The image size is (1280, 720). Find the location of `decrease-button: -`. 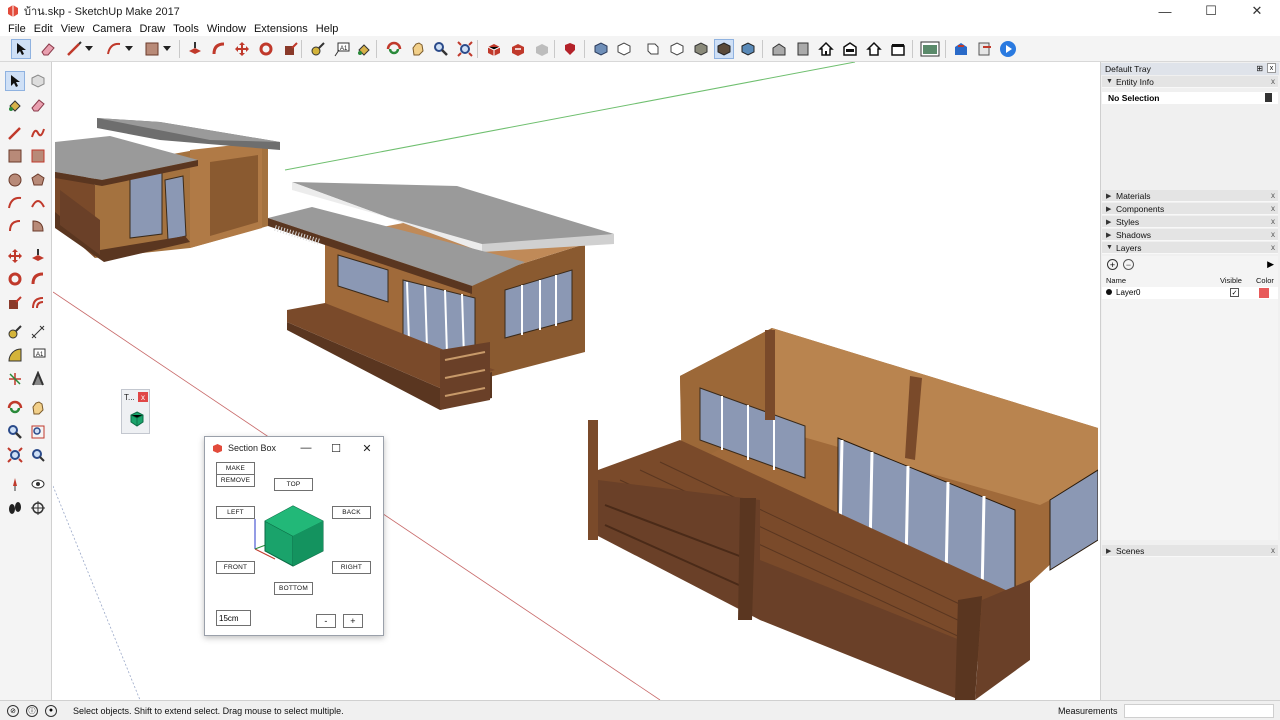

decrease-button: - is located at coordinates (326, 621).